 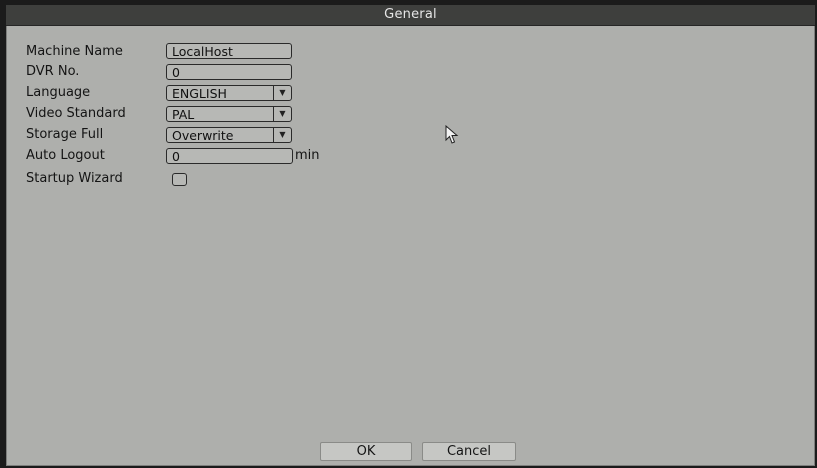 What do you see at coordinates (203, 135) in the screenshot?
I see `storage-full-value: Overwrite` at bounding box center [203, 135].